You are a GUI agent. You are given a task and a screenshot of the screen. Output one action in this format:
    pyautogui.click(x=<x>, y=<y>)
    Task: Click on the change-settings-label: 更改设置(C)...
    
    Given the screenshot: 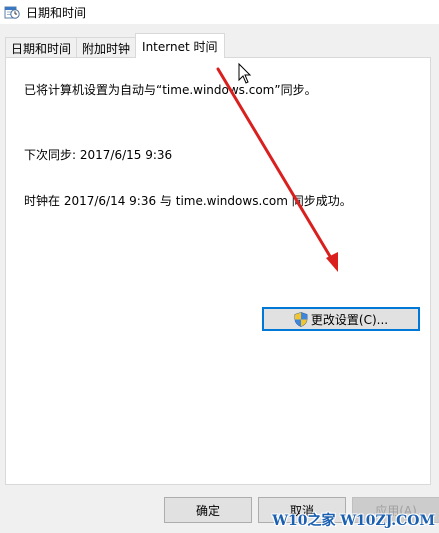 What is the action you would take?
    pyautogui.click(x=349, y=319)
    